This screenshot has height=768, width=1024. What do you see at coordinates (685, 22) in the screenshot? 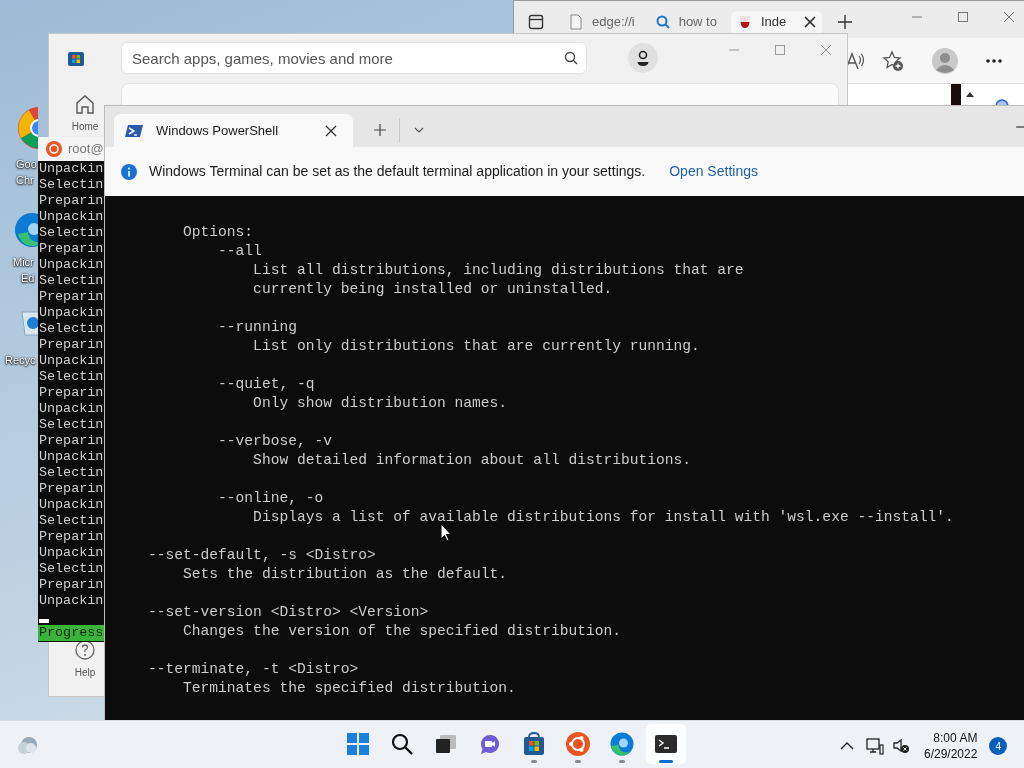
I see `browser-tab: how to` at bounding box center [685, 22].